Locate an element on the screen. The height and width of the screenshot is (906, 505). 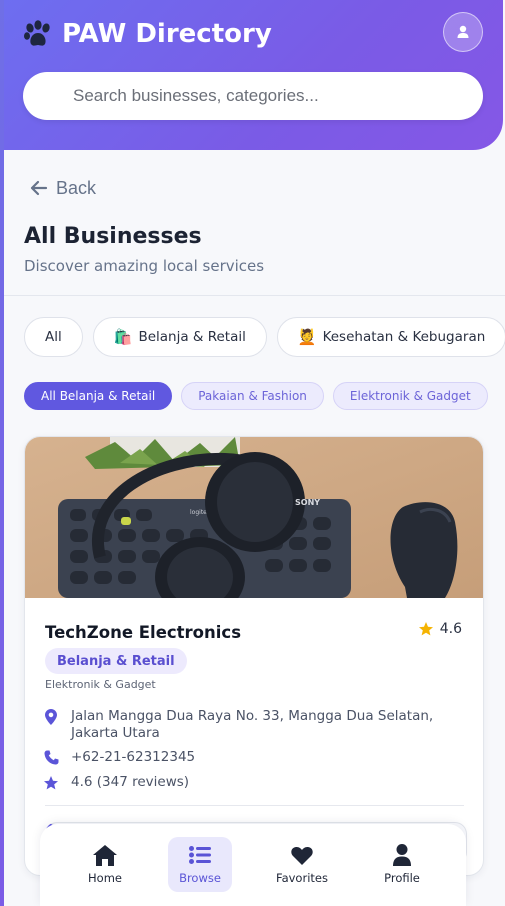
nav-browse: Browse is located at coordinates (200, 864).